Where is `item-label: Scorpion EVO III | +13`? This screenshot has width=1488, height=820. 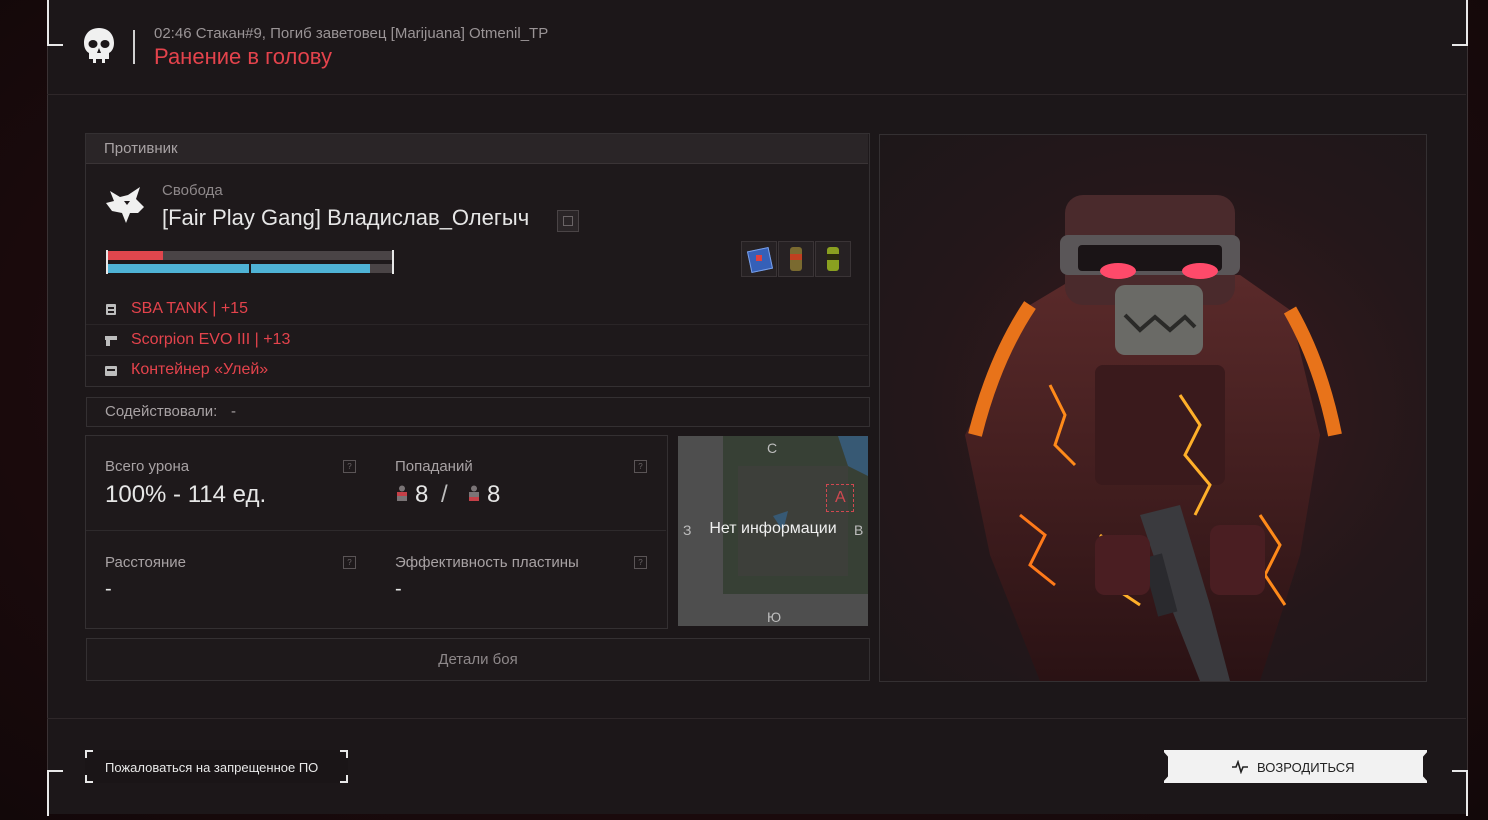
item-label: Scorpion EVO III | +13 is located at coordinates (211, 339).